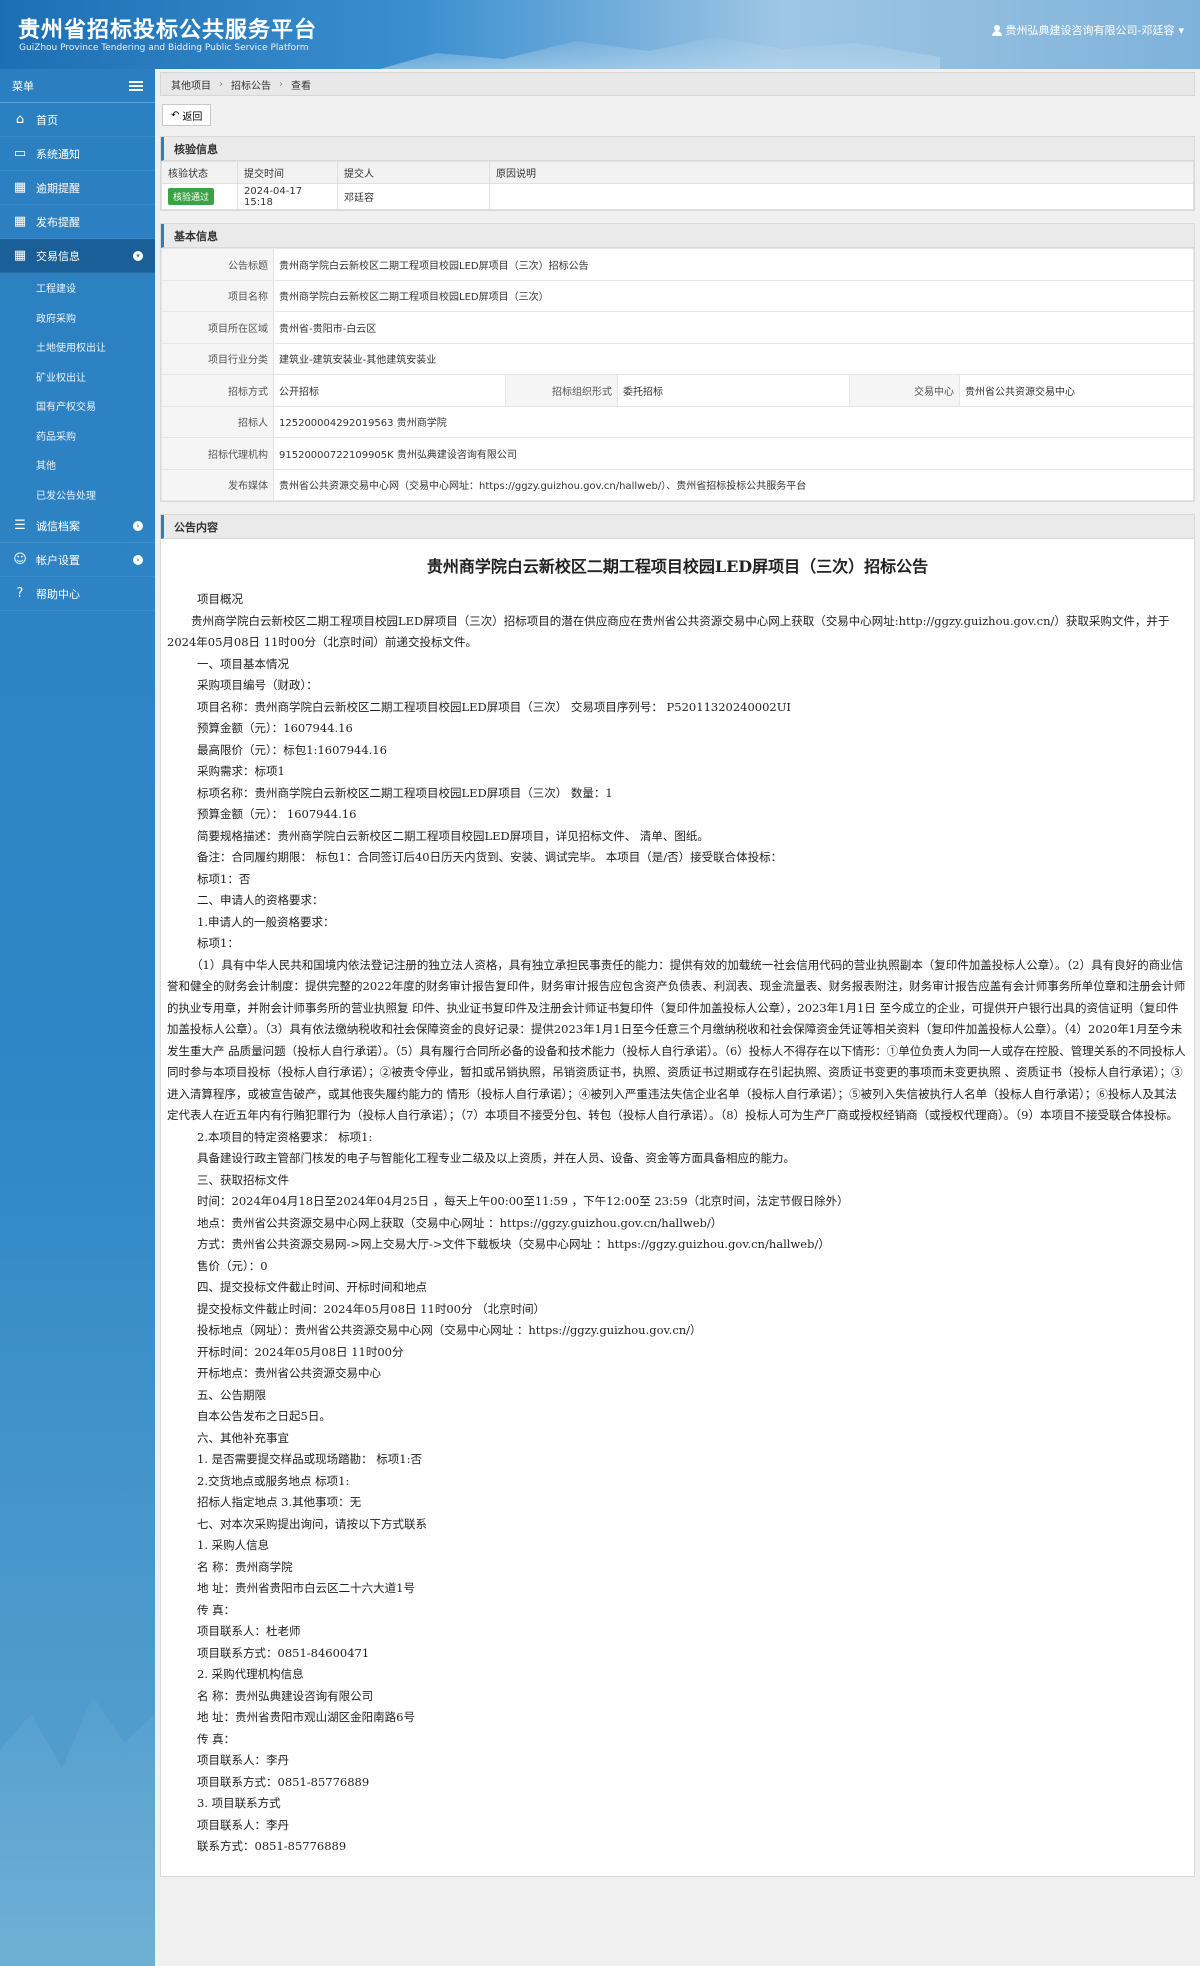  What do you see at coordinates (217, 484) in the screenshot?
I see `field-label: 发布媒体` at bounding box center [217, 484].